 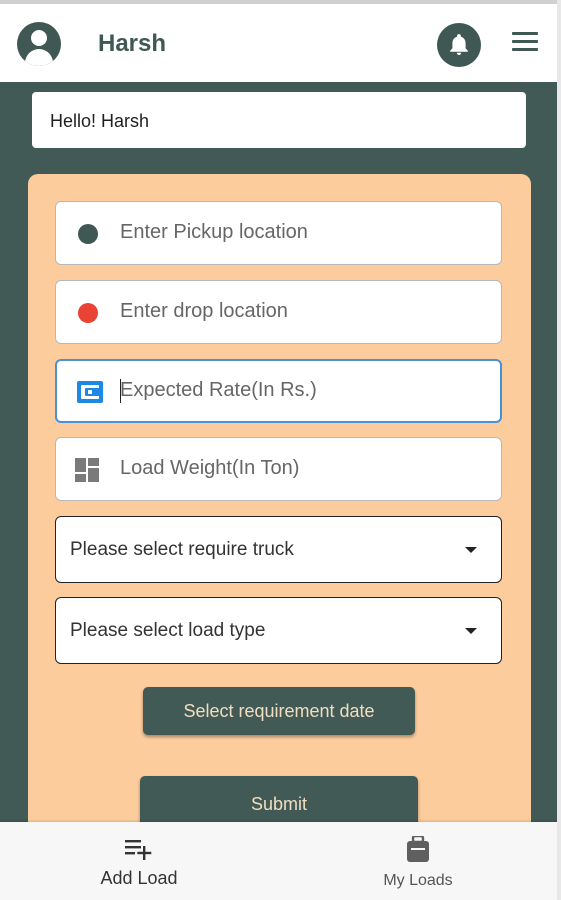 I want to click on greeting-banner: Hello! Harsh, so click(x=279, y=120).